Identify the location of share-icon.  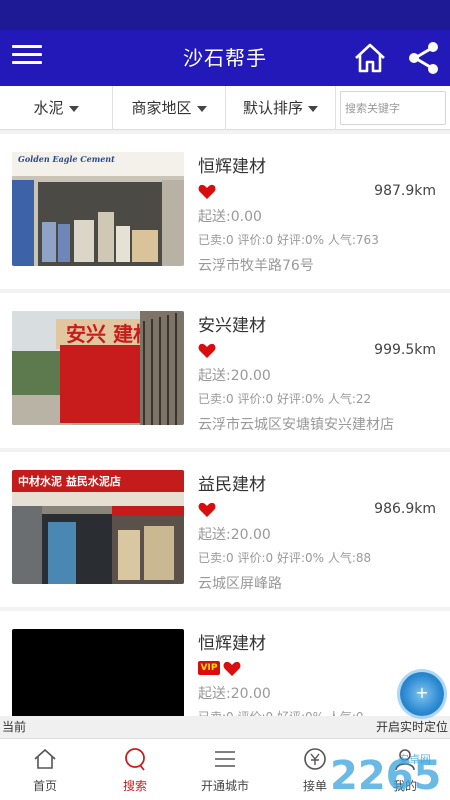
(423, 58).